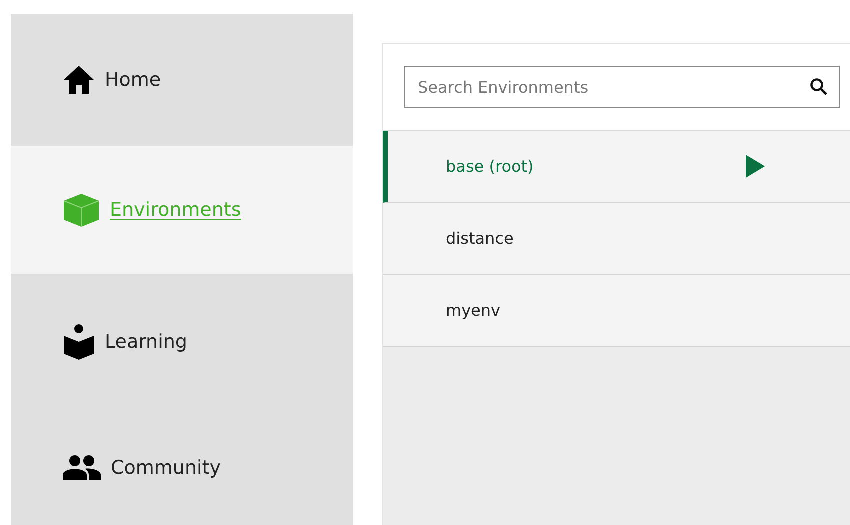 Image resolution: width=850 pixels, height=525 pixels. I want to click on home-icon, so click(79, 80).